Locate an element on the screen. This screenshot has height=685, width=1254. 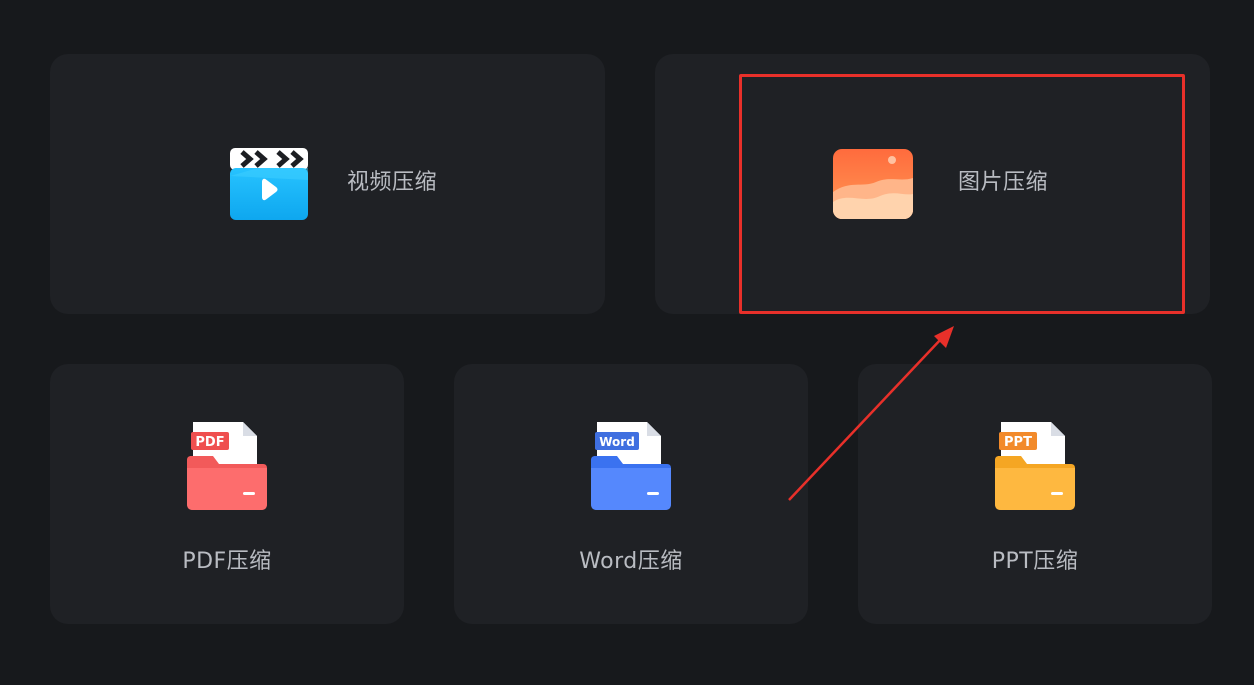
pdf-badge: PDF is located at coordinates (209, 442).